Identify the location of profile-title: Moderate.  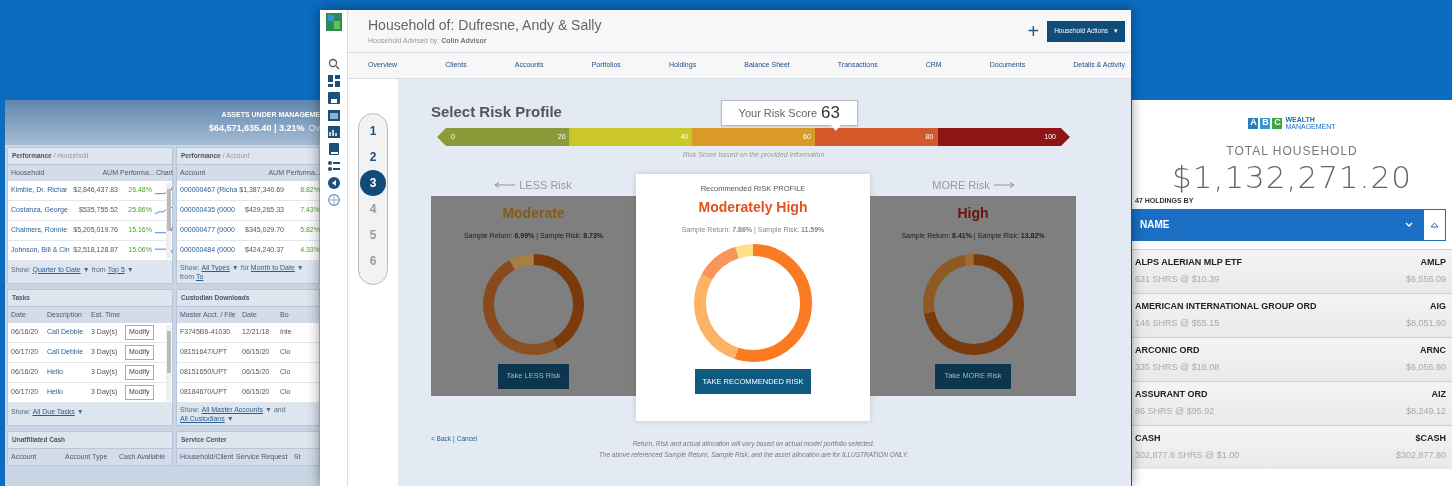
(533, 213).